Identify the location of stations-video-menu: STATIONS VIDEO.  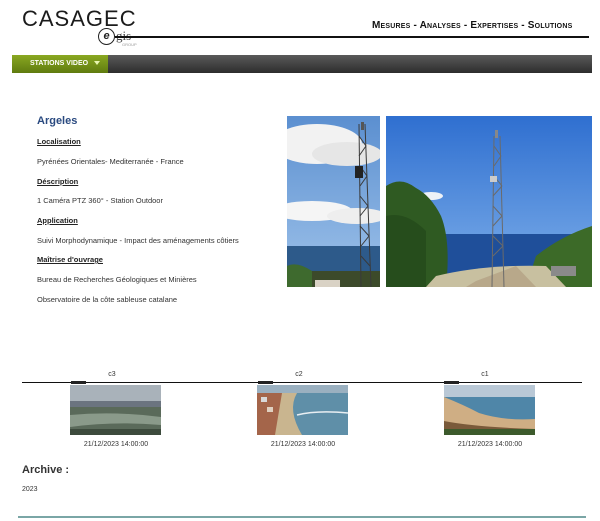
(60, 64).